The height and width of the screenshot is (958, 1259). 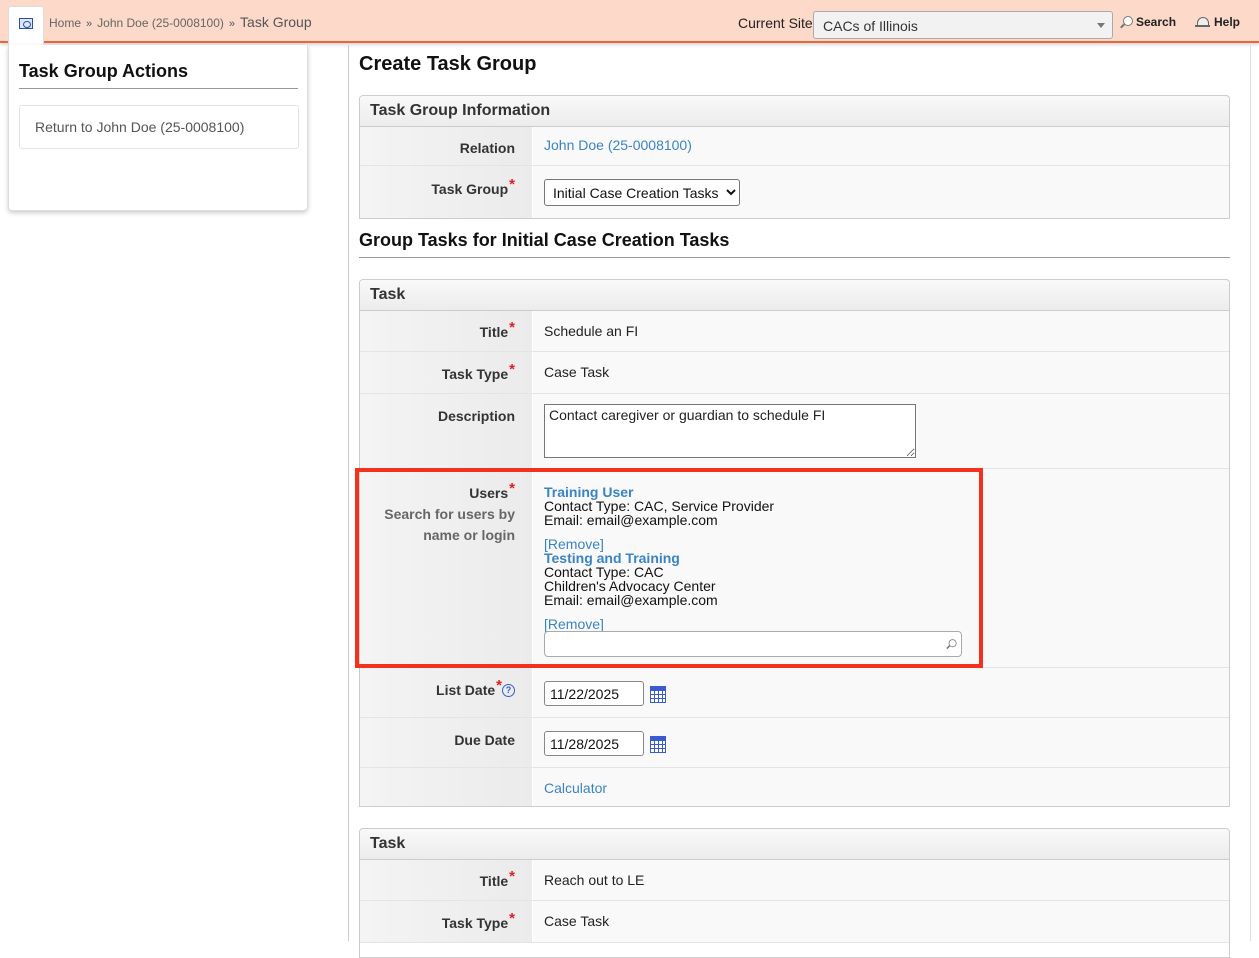 What do you see at coordinates (508, 690) in the screenshot?
I see `help-circle-icon: ?` at bounding box center [508, 690].